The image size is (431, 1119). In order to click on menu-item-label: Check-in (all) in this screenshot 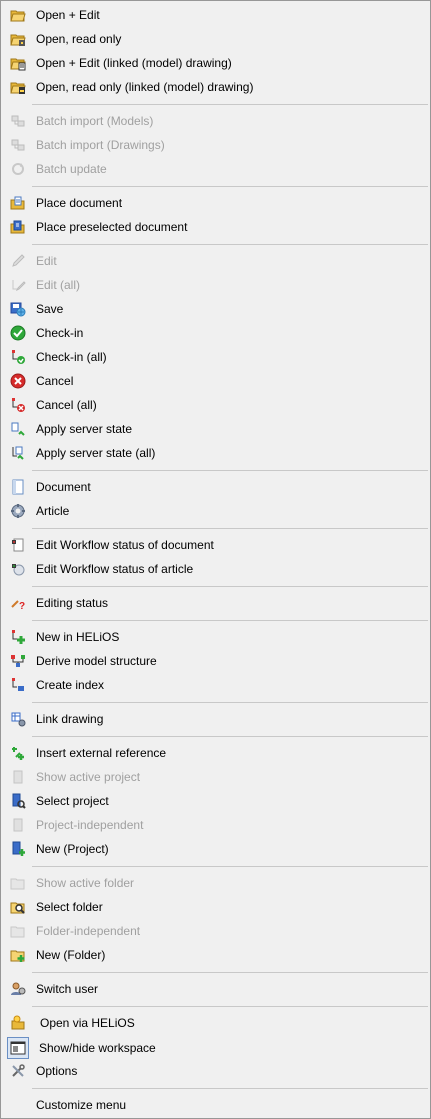, I will do `click(71, 357)`.